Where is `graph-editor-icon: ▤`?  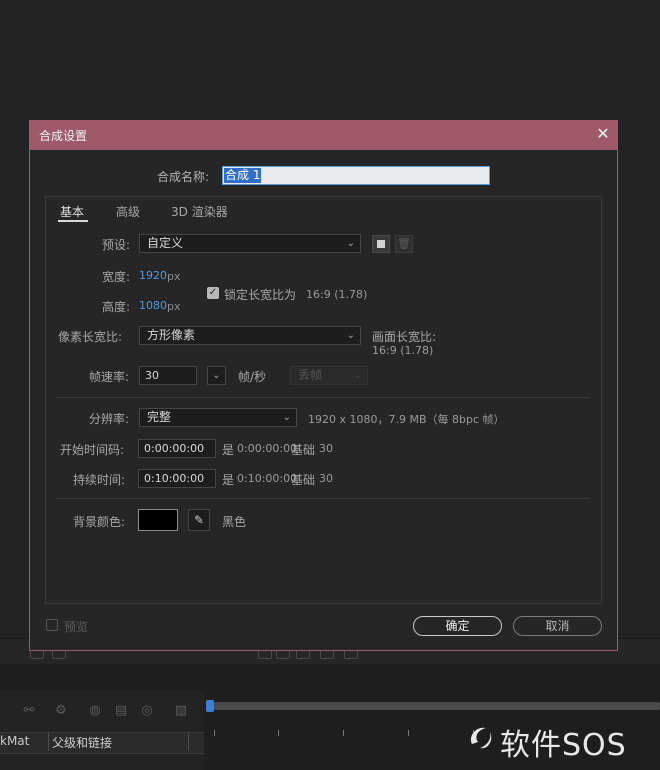 graph-editor-icon: ▤ is located at coordinates (121, 711).